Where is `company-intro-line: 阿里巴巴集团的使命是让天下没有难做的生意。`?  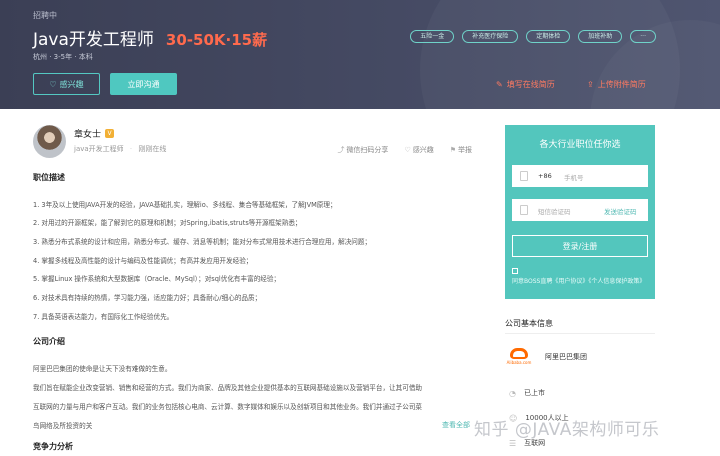 company-intro-line: 阿里巴巴集团的使命是让天下没有难做的生意。 is located at coordinates (102, 369).